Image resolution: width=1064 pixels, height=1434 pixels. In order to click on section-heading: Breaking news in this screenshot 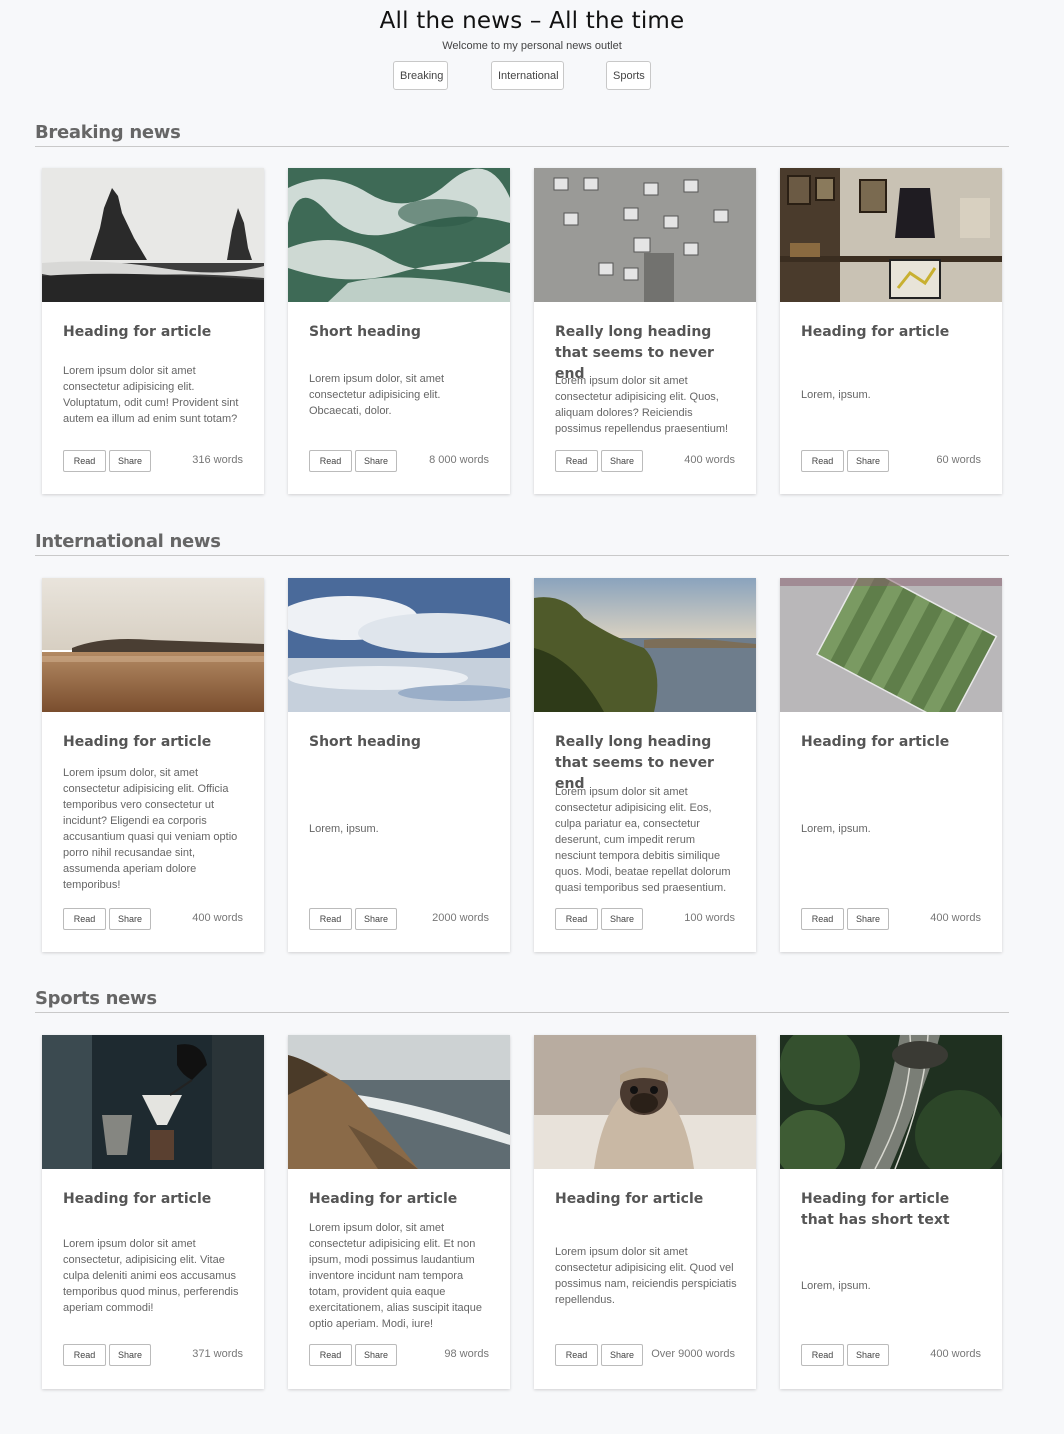, I will do `click(522, 134)`.